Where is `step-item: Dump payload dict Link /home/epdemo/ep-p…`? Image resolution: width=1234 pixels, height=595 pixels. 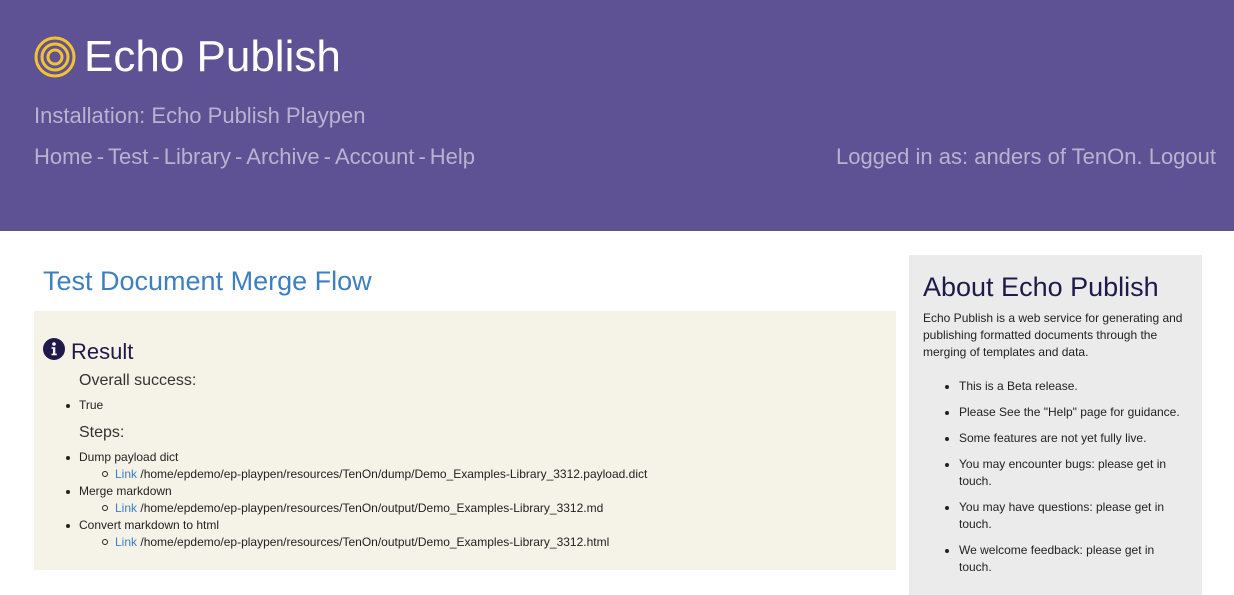 step-item: Dump payload dict Link /home/epdemo/ep-p… is located at coordinates (356, 466).